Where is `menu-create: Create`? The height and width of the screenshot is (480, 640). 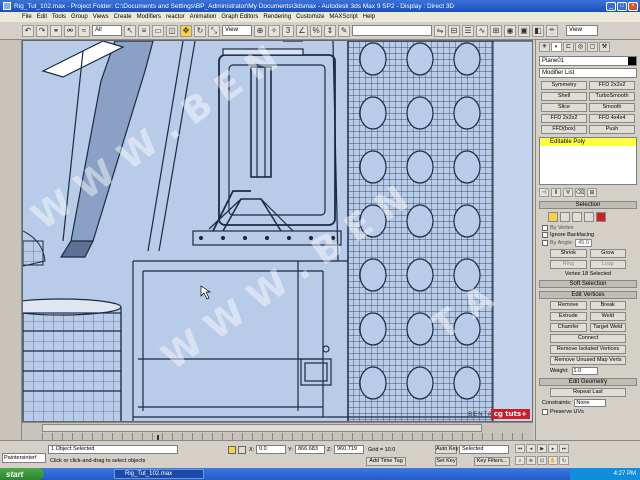 menu-create: Create is located at coordinates (123, 17).